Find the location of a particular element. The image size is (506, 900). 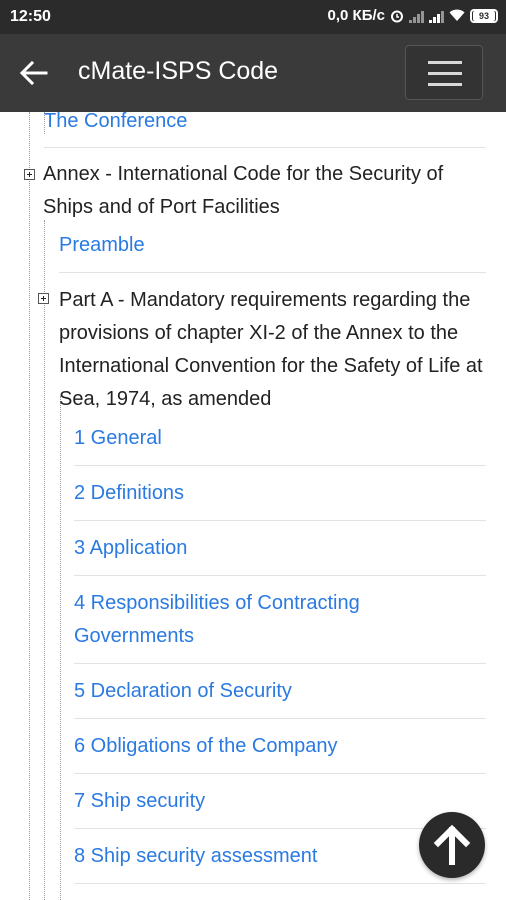

status-bar: 12:50 0,0 КБ/с 93 is located at coordinates (253, 17).